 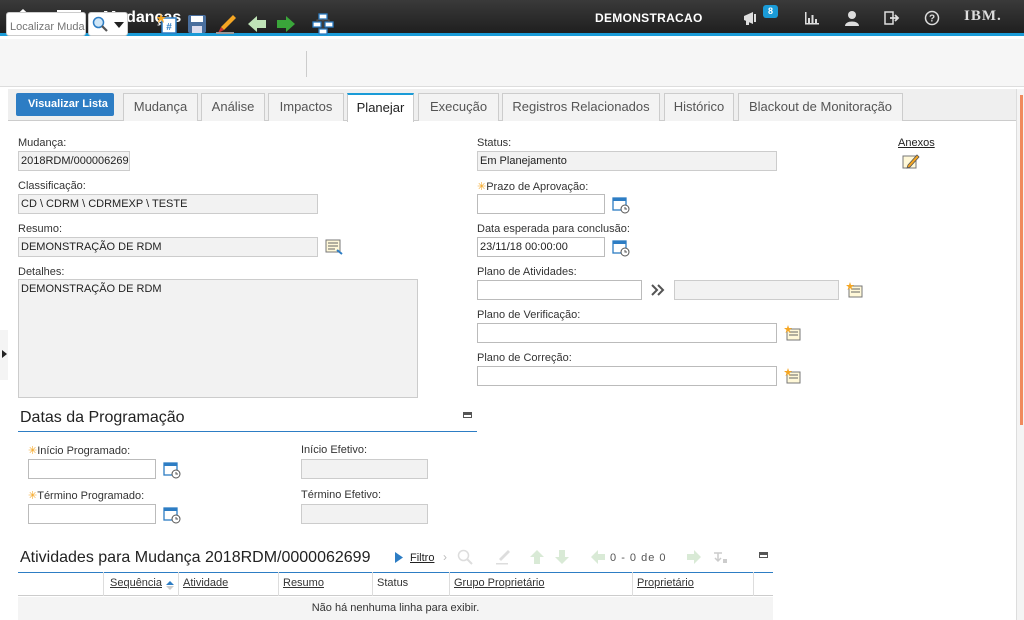 I want to click on column-atividade: Atividade, so click(x=205, y=583).